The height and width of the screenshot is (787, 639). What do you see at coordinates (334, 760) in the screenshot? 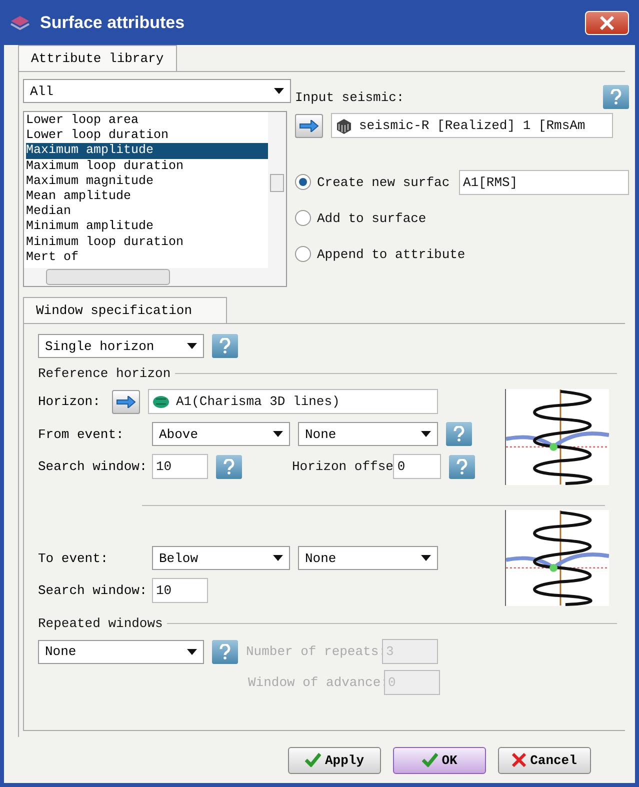
I see `dialog-button: Apply` at bounding box center [334, 760].